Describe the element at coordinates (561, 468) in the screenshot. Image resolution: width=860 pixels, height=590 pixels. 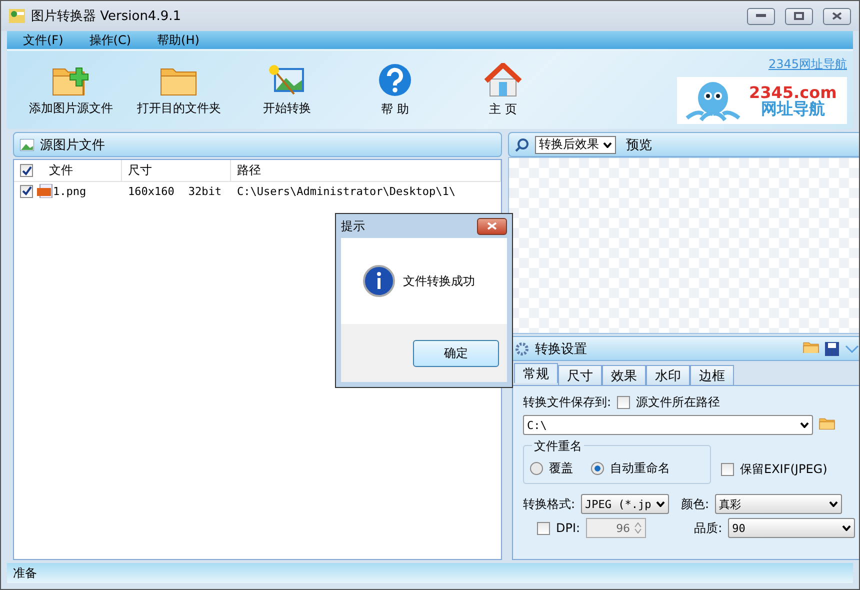
I see `radio-label: 覆盖` at that location.